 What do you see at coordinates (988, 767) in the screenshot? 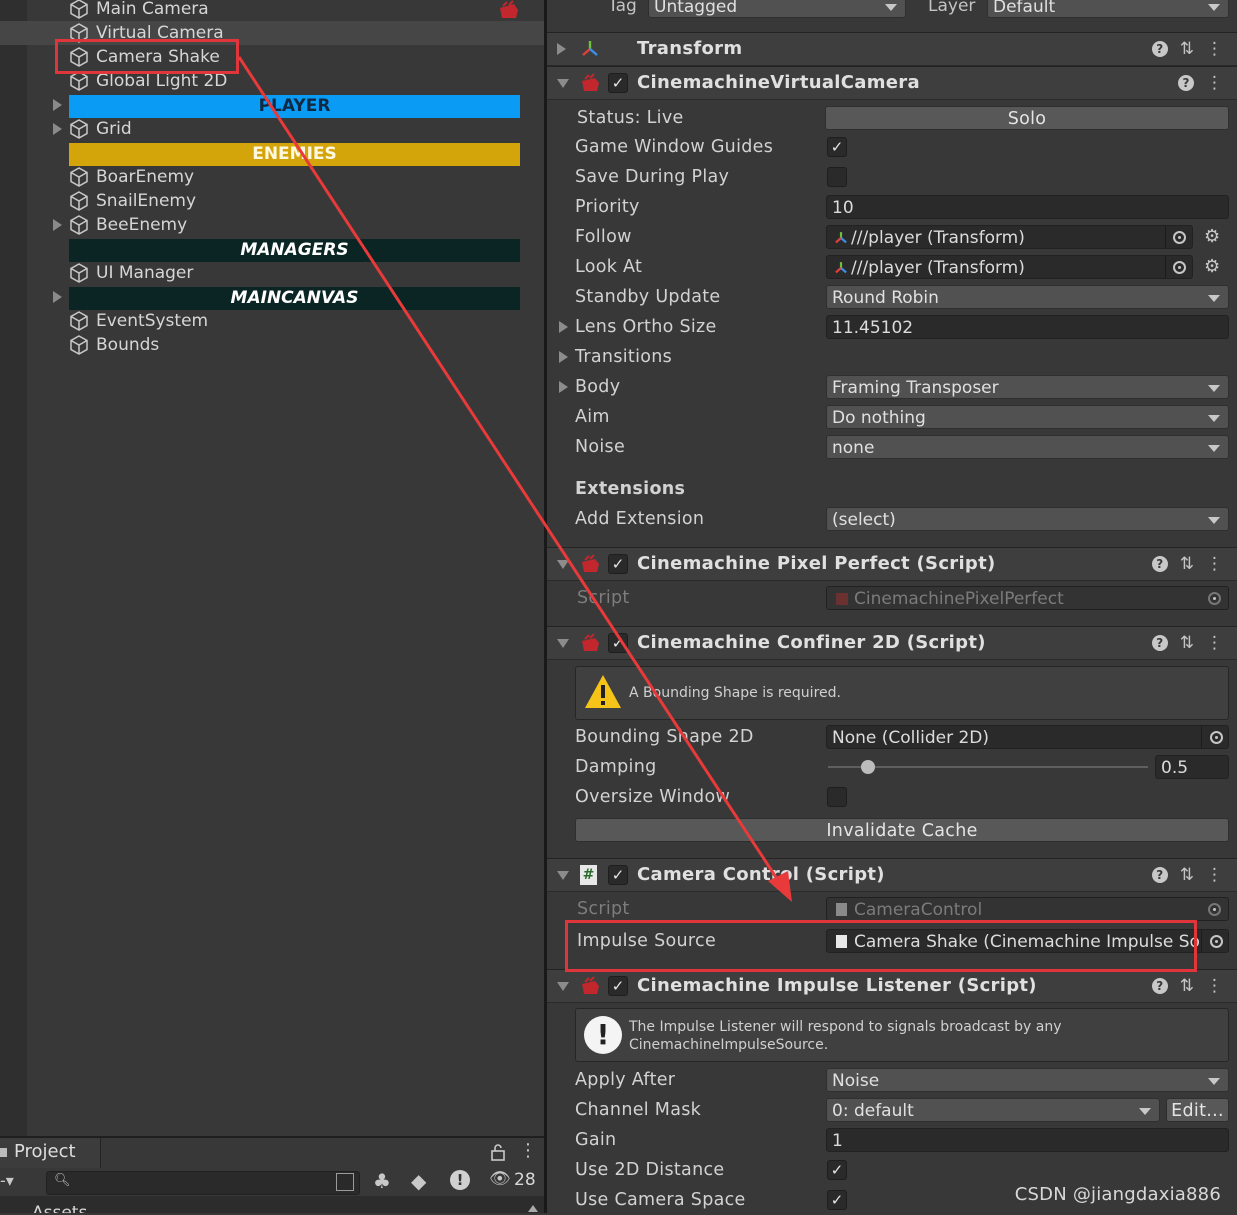
I see `damping-slider-track` at bounding box center [988, 767].